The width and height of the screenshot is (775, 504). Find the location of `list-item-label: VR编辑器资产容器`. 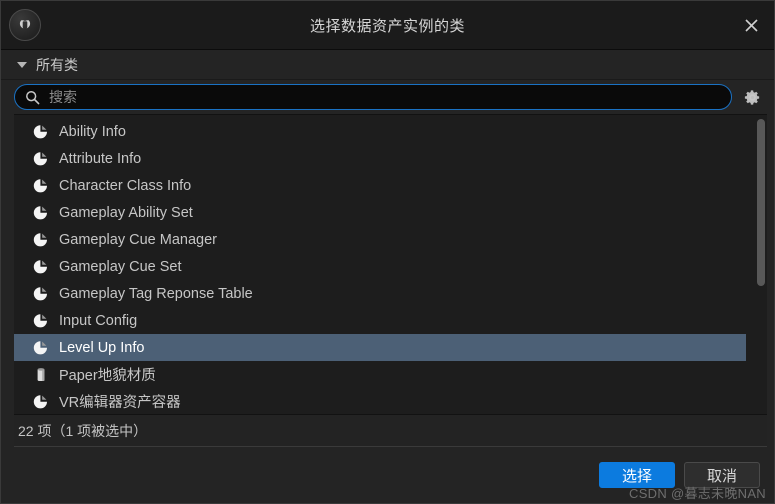

list-item-label: VR编辑器资产容器 is located at coordinates (120, 403).